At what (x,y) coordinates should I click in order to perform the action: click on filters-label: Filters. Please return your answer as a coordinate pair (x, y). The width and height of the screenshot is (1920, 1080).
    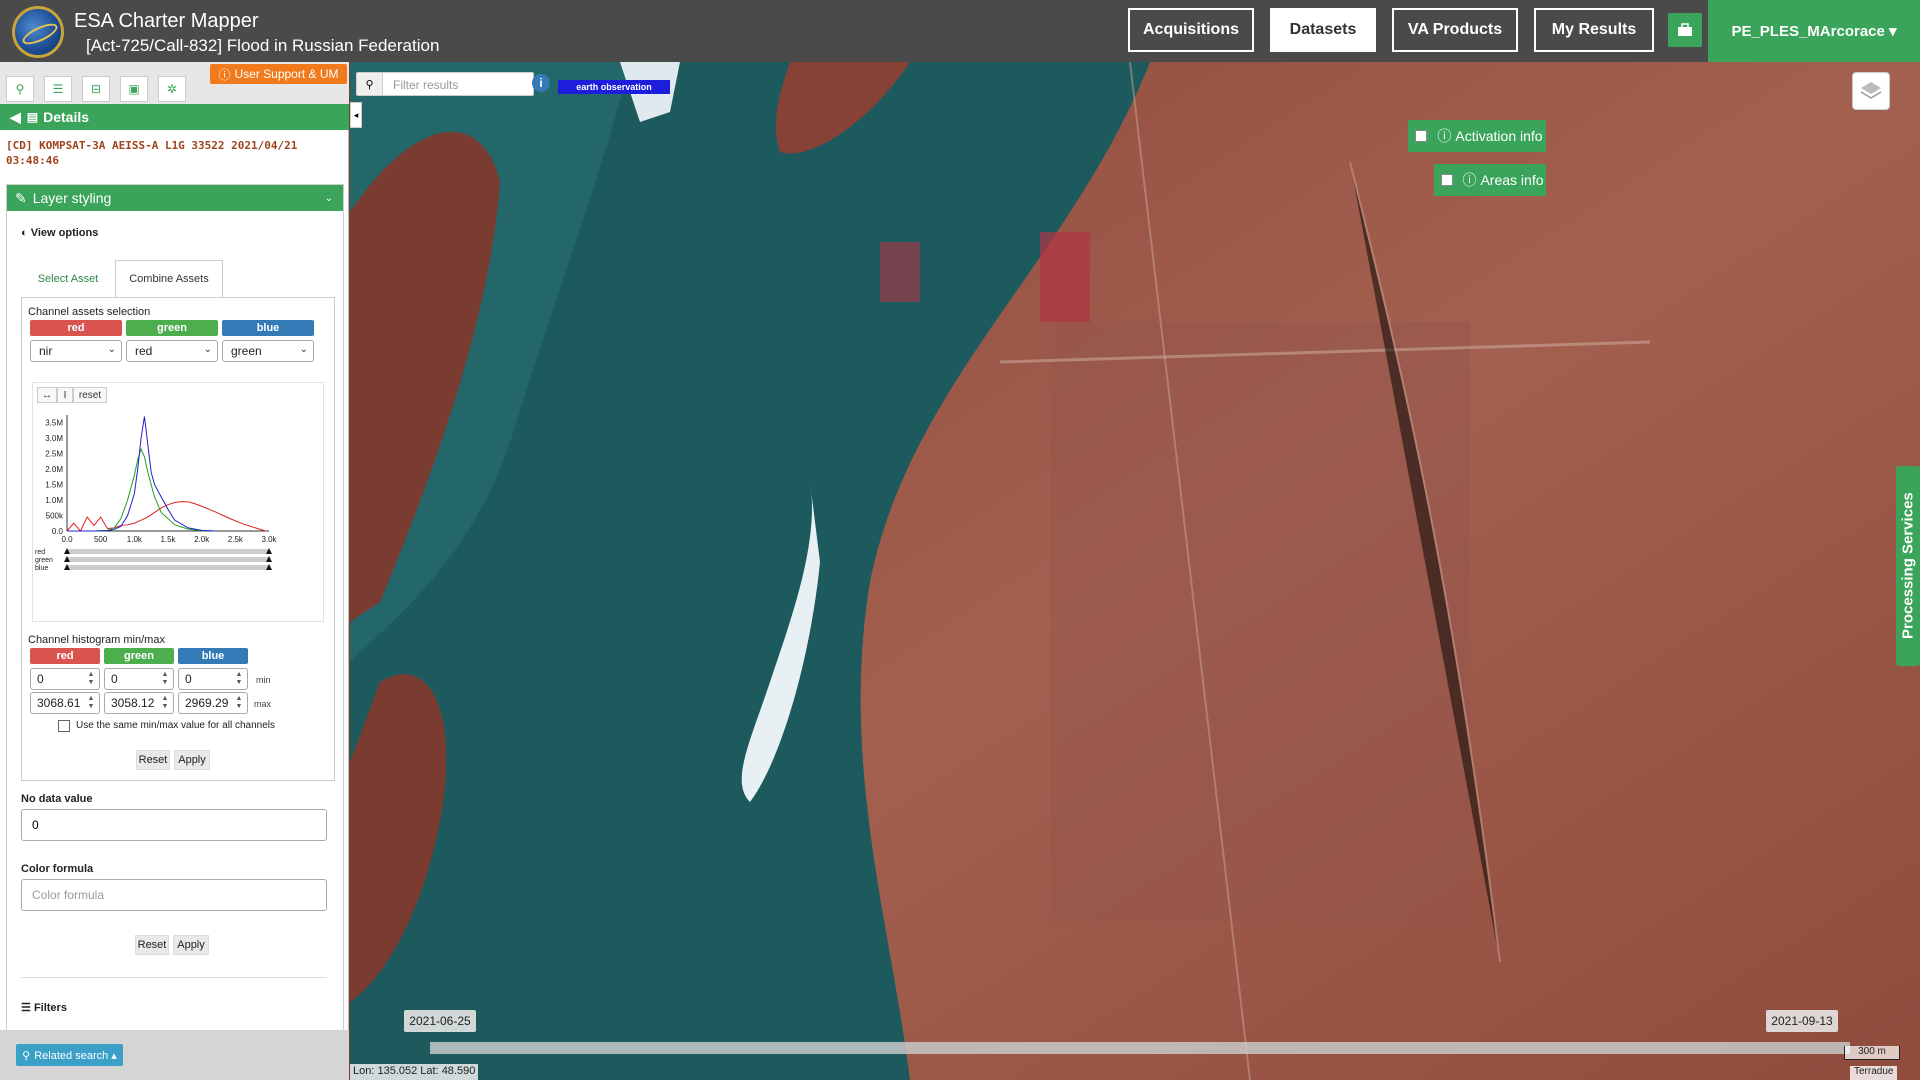
    Looking at the image, I should click on (50, 1008).